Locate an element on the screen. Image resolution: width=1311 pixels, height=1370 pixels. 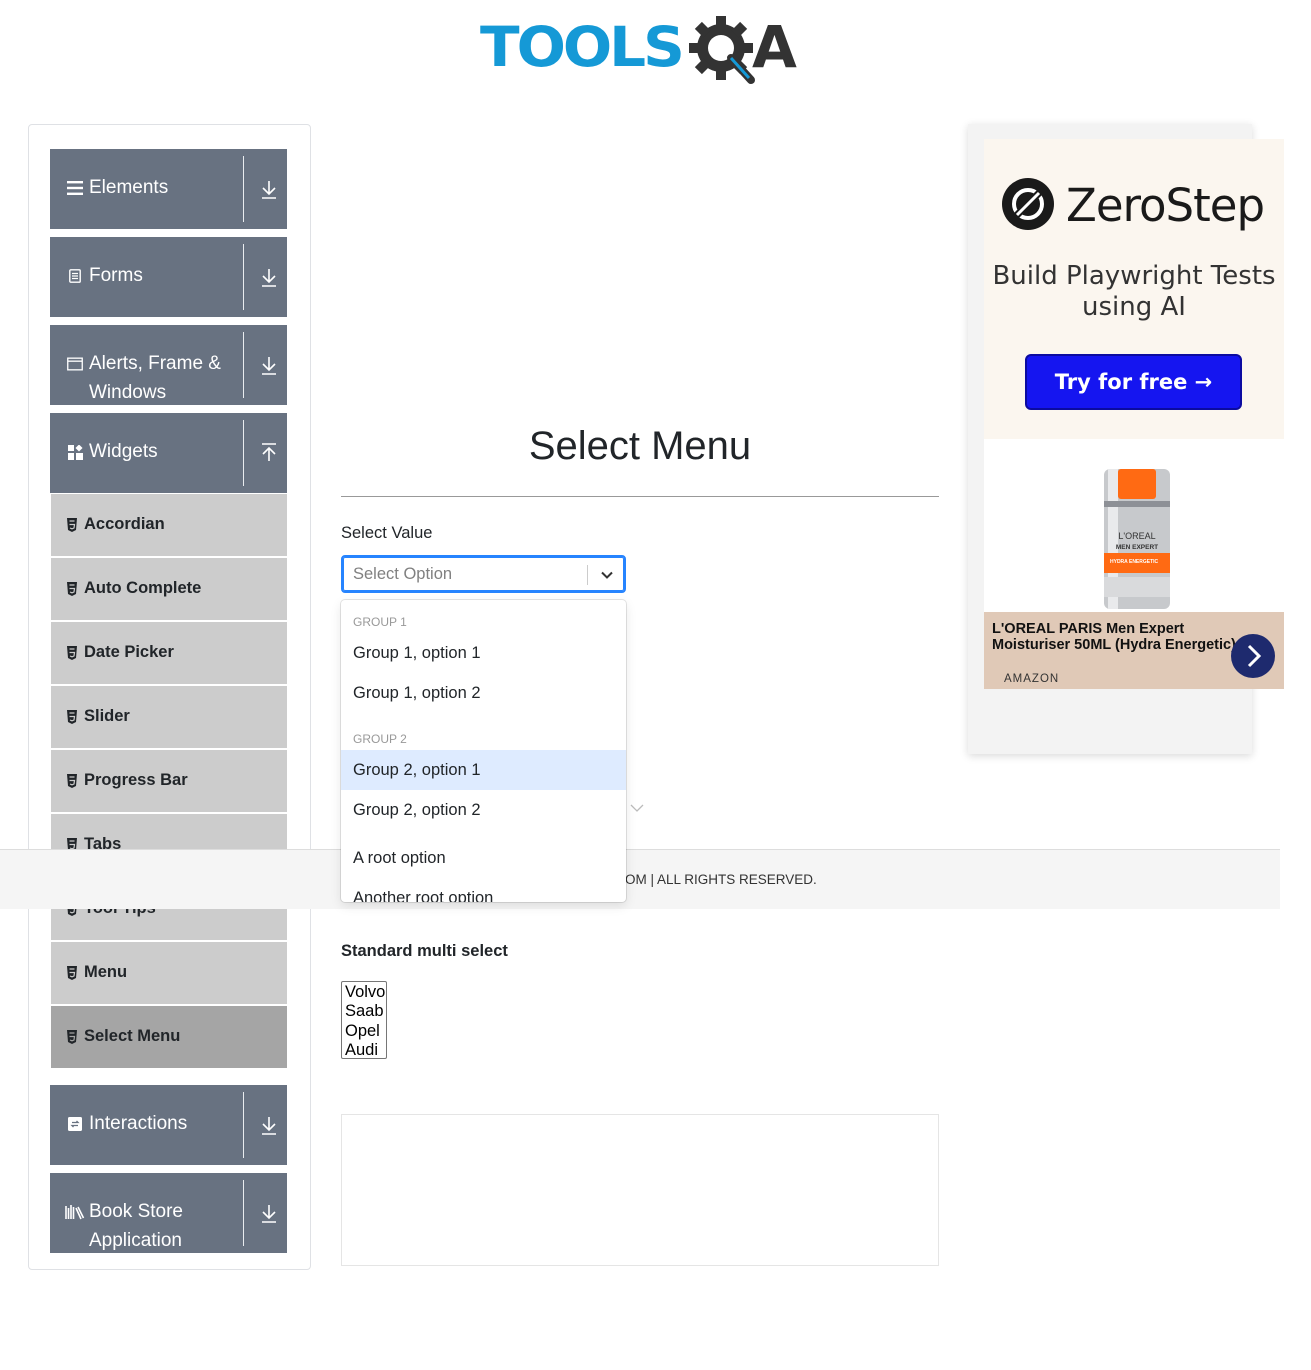
group-book-store-application: Book Store Application is located at coordinates (168, 1213).